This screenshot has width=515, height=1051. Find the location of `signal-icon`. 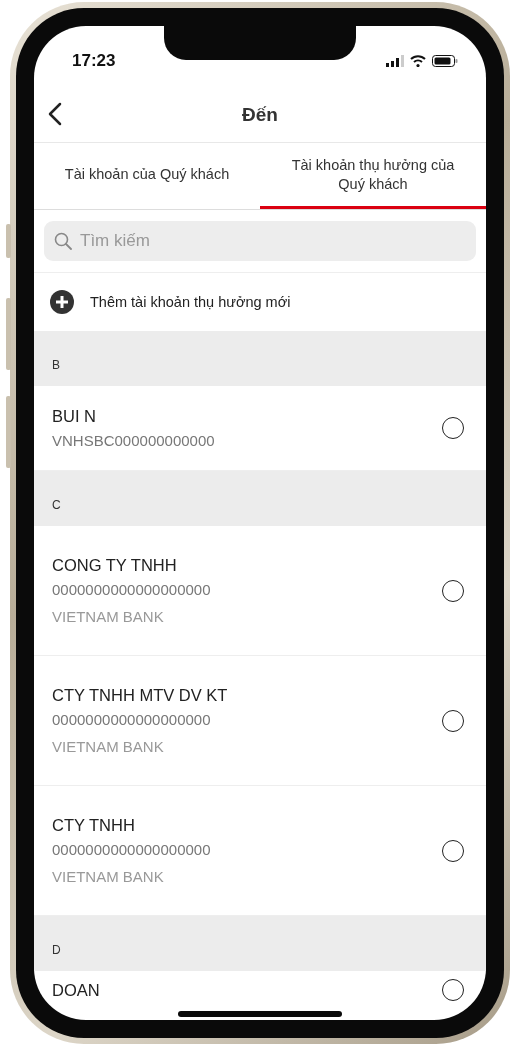

signal-icon is located at coordinates (395, 61).